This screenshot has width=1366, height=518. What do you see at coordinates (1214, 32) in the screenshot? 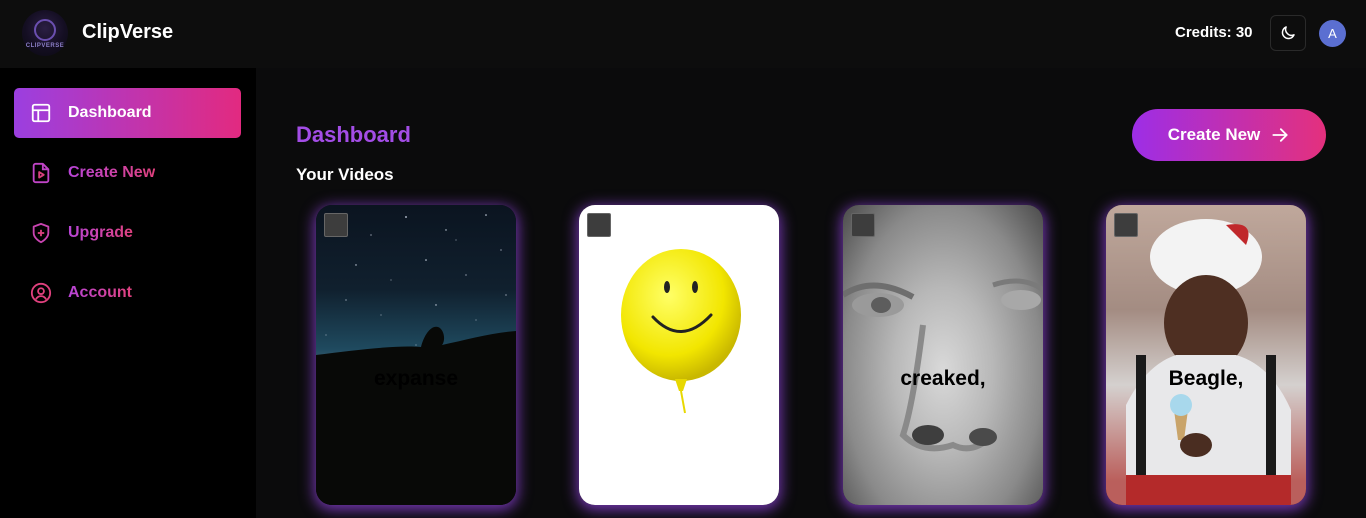
I see `credits-counter: Credits: 30` at bounding box center [1214, 32].